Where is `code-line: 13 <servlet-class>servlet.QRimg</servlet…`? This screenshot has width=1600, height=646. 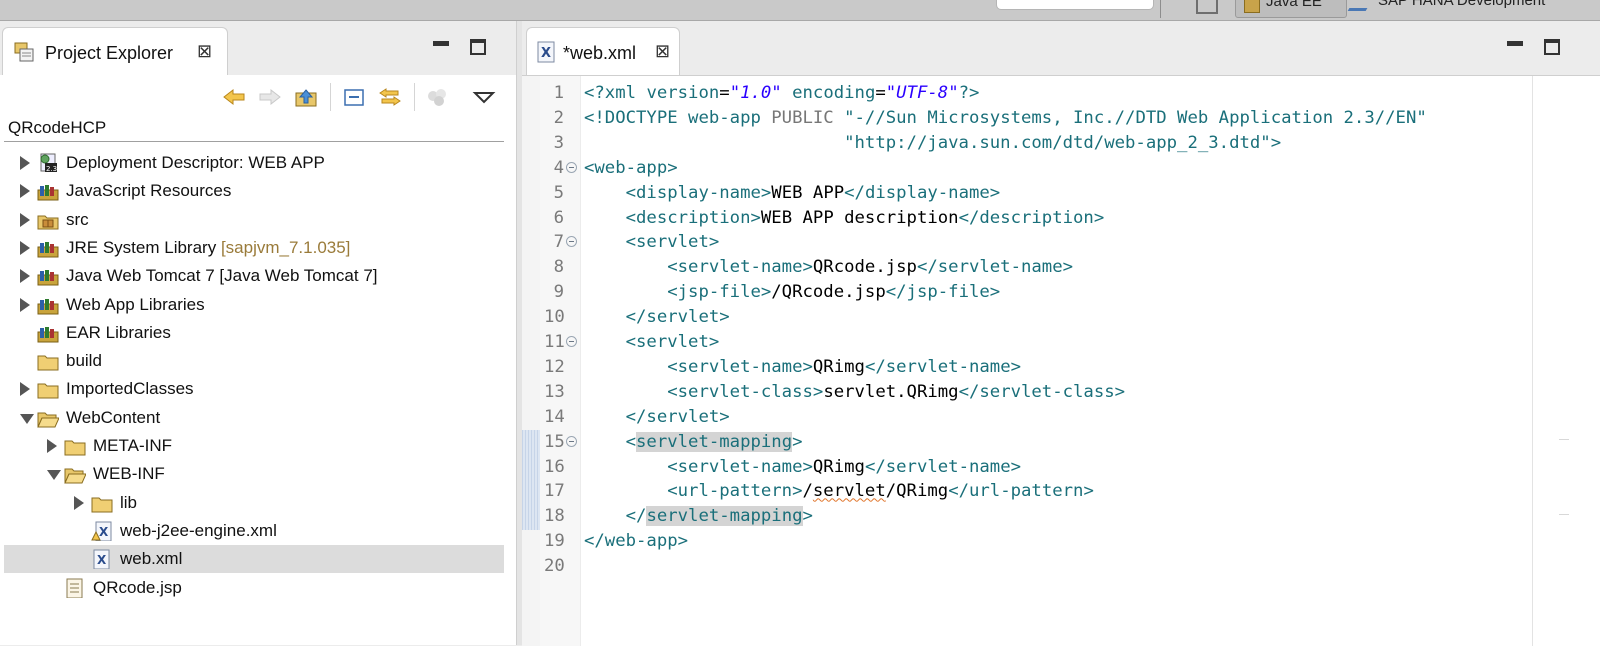
code-line: 13 <servlet-class>servlet.QRimg</servlet… is located at coordinates (1022, 392).